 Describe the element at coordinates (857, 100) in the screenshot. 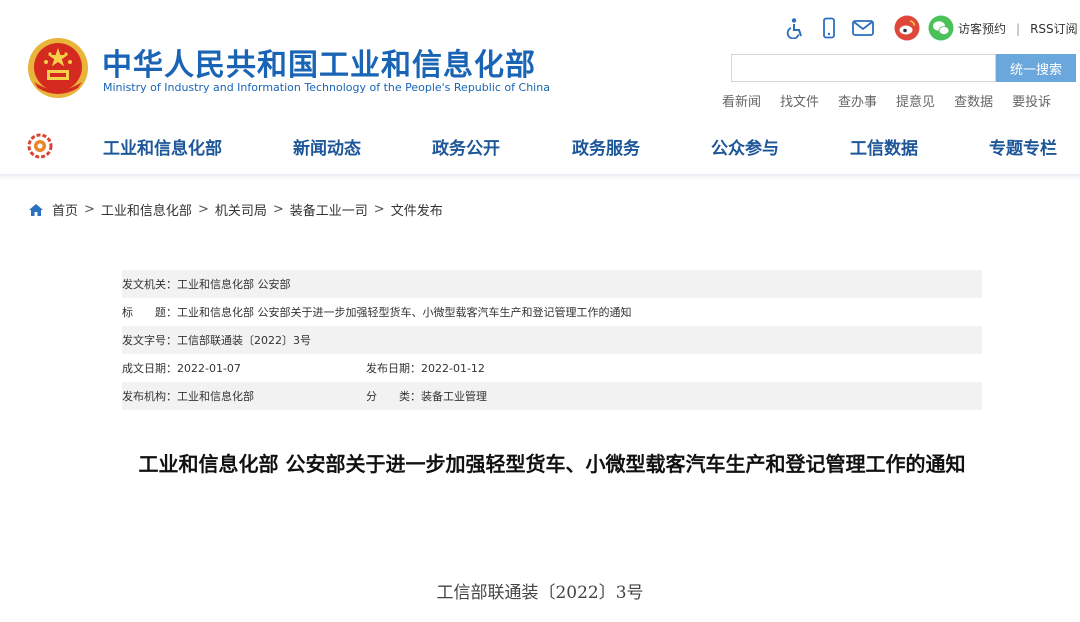

I see `quick-link-services: 查办事` at that location.